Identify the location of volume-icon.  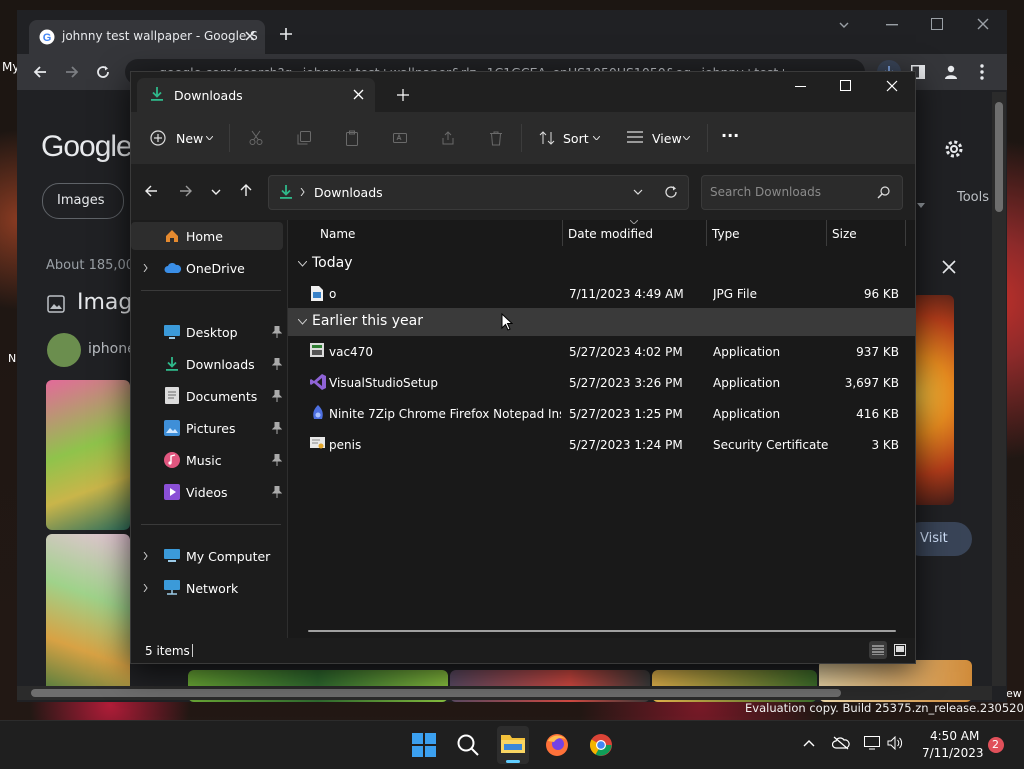
(895, 743).